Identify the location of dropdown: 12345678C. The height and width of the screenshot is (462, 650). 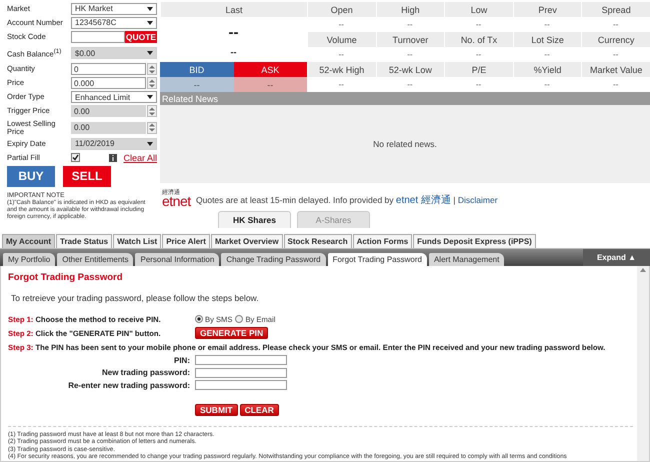
(114, 22).